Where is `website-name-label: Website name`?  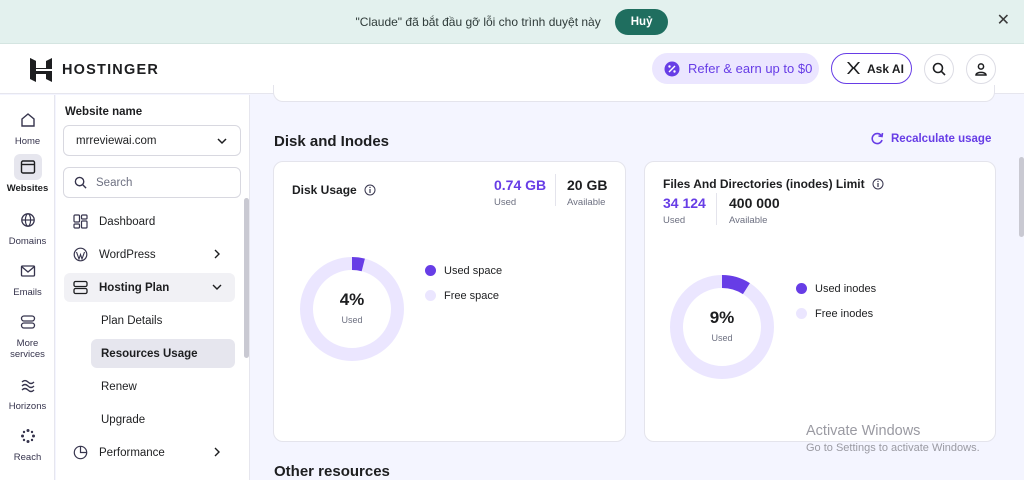
website-name-label: Website name is located at coordinates (104, 112).